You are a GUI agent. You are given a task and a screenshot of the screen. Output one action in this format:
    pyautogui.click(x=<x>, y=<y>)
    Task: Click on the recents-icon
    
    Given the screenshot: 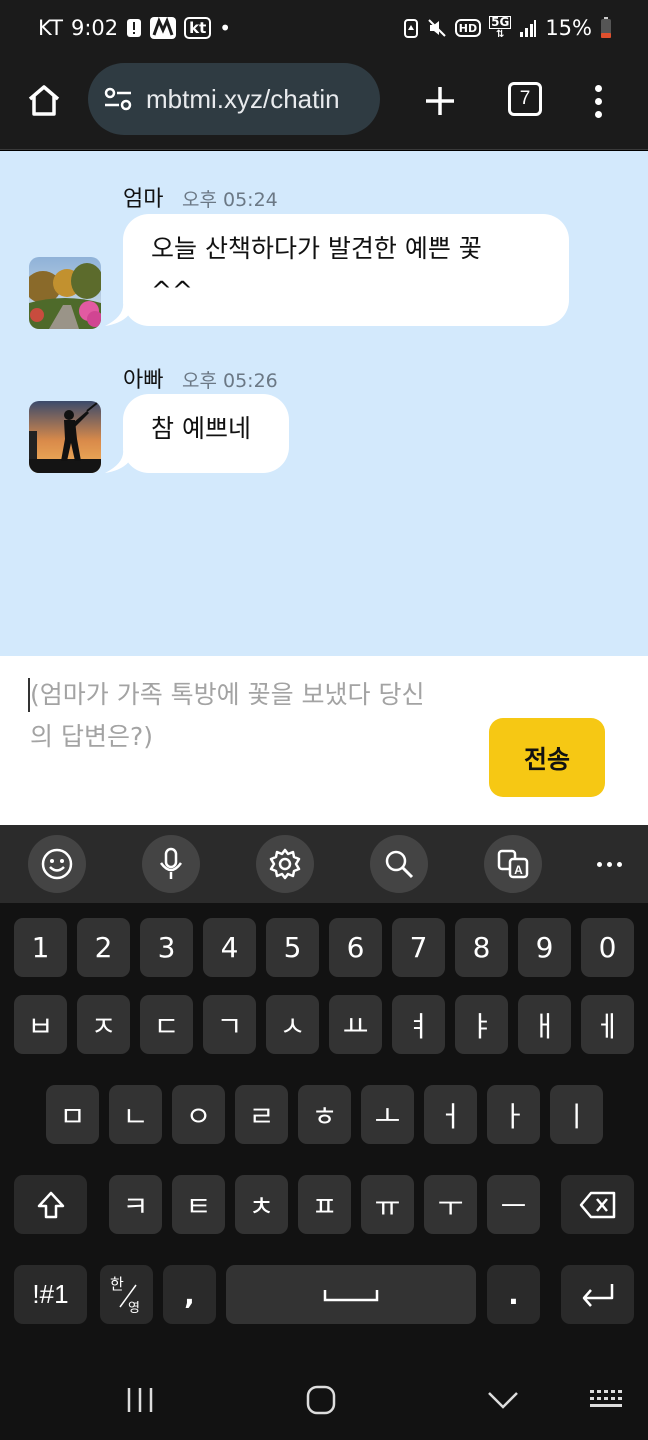 What is the action you would take?
    pyautogui.click(x=140, y=1400)
    